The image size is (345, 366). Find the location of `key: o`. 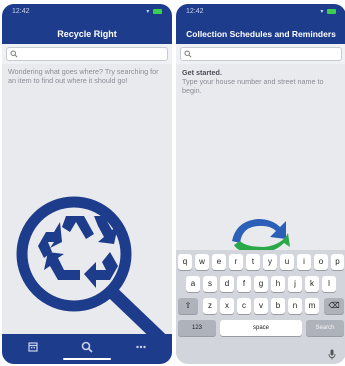

key: o is located at coordinates (321, 262).